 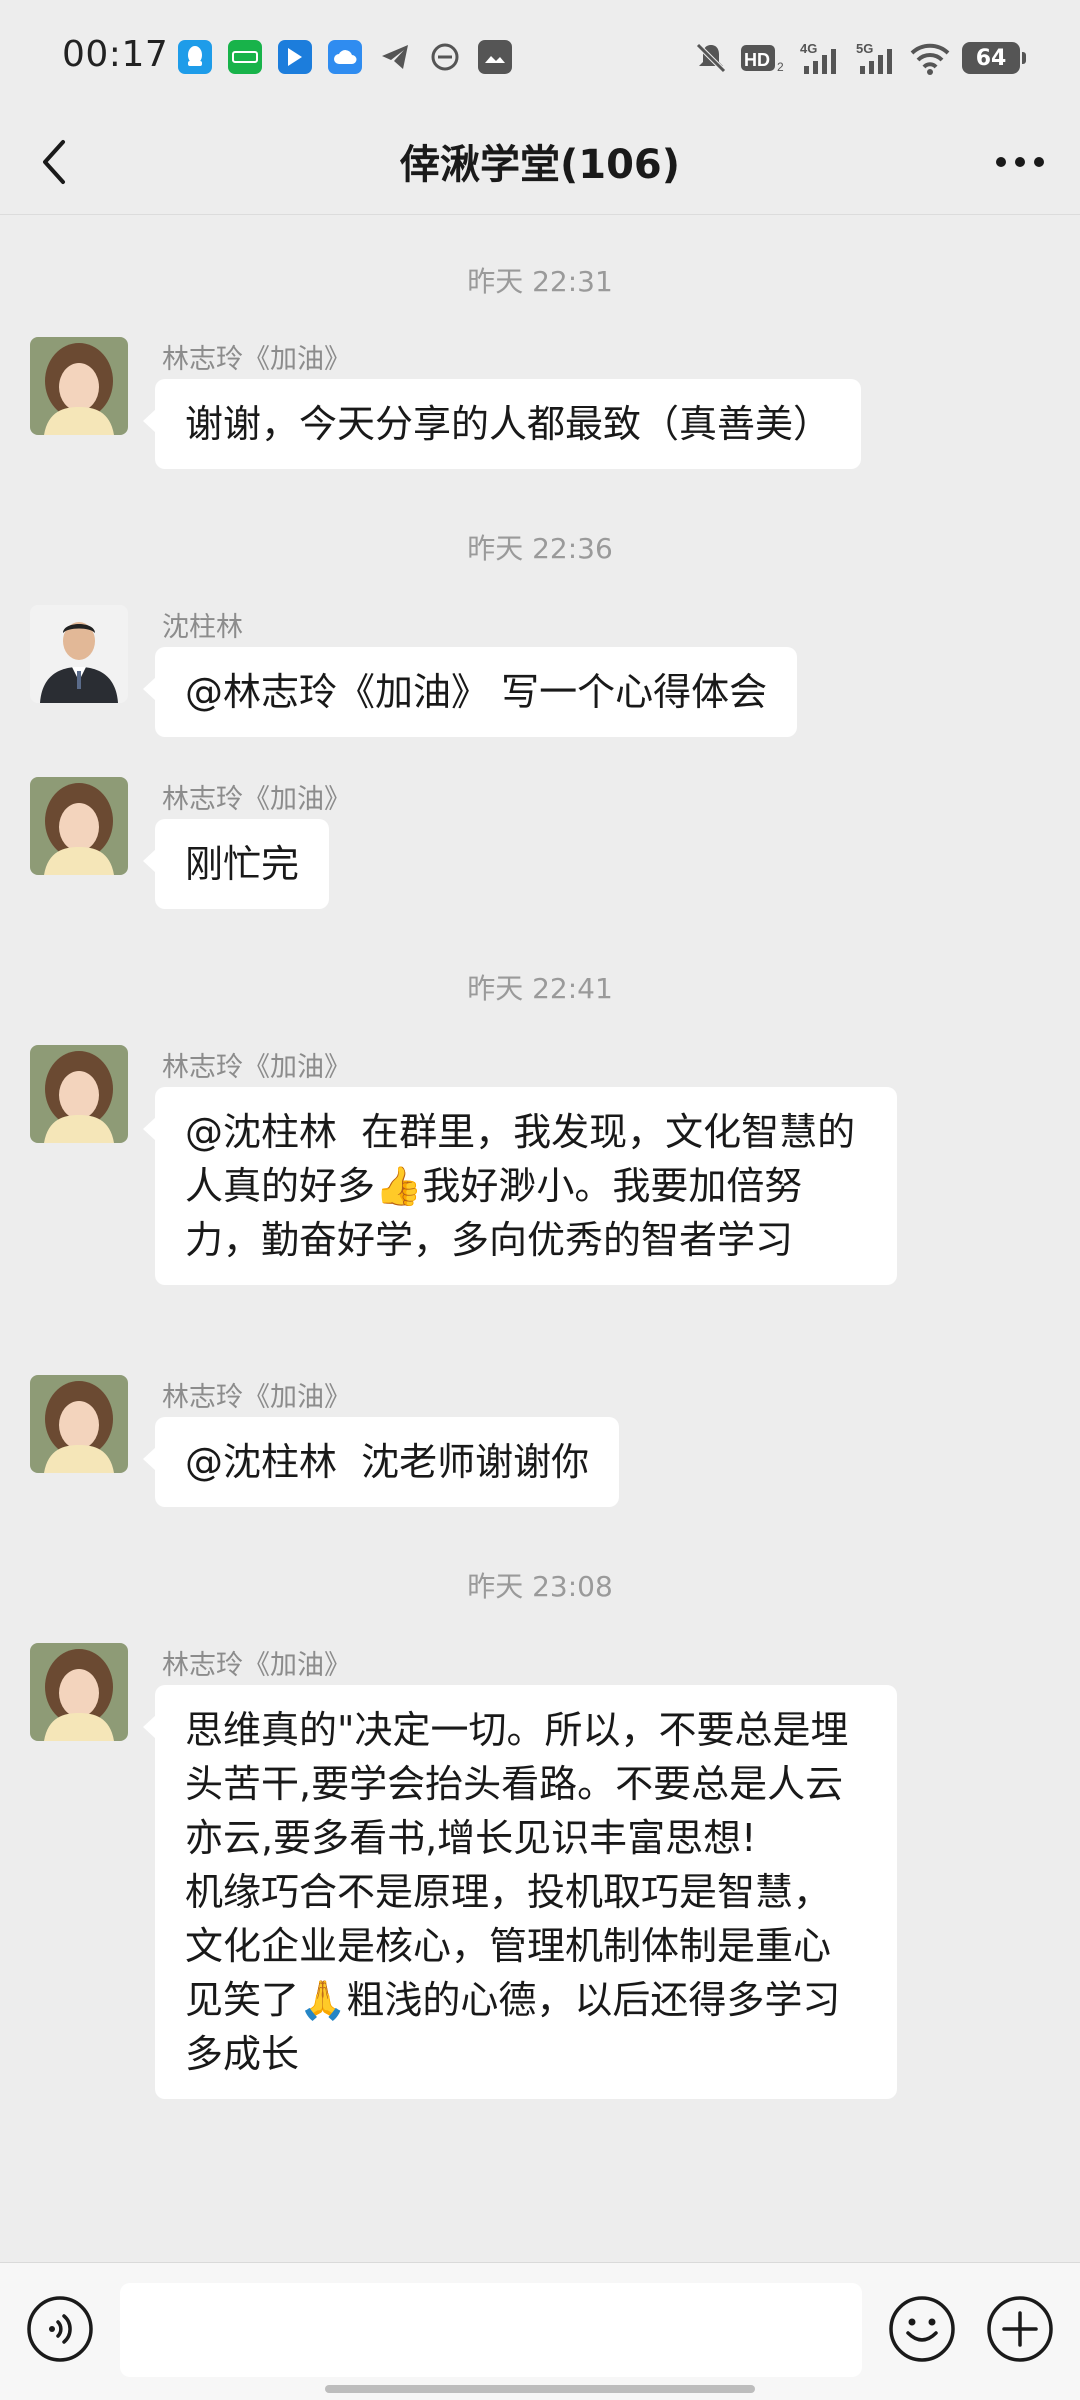 I want to click on photos-icon, so click(x=495, y=57).